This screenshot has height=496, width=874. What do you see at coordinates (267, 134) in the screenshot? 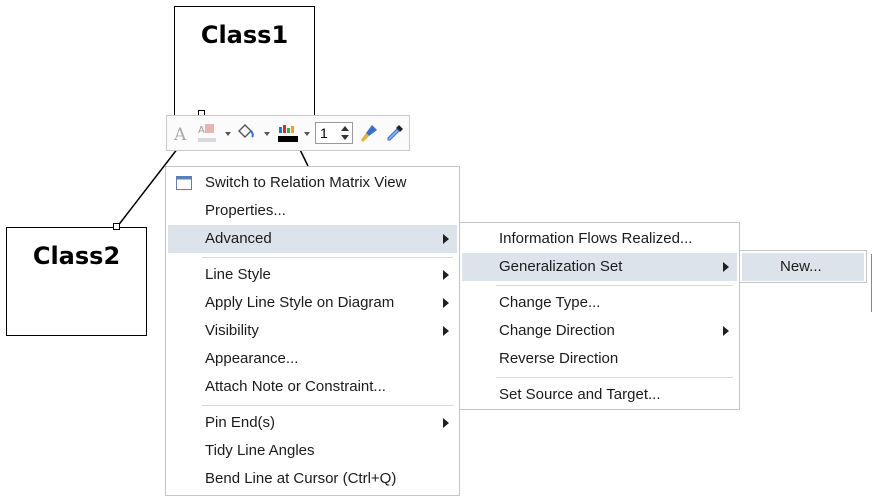
I see `fill-color-dropdown-arrow` at bounding box center [267, 134].